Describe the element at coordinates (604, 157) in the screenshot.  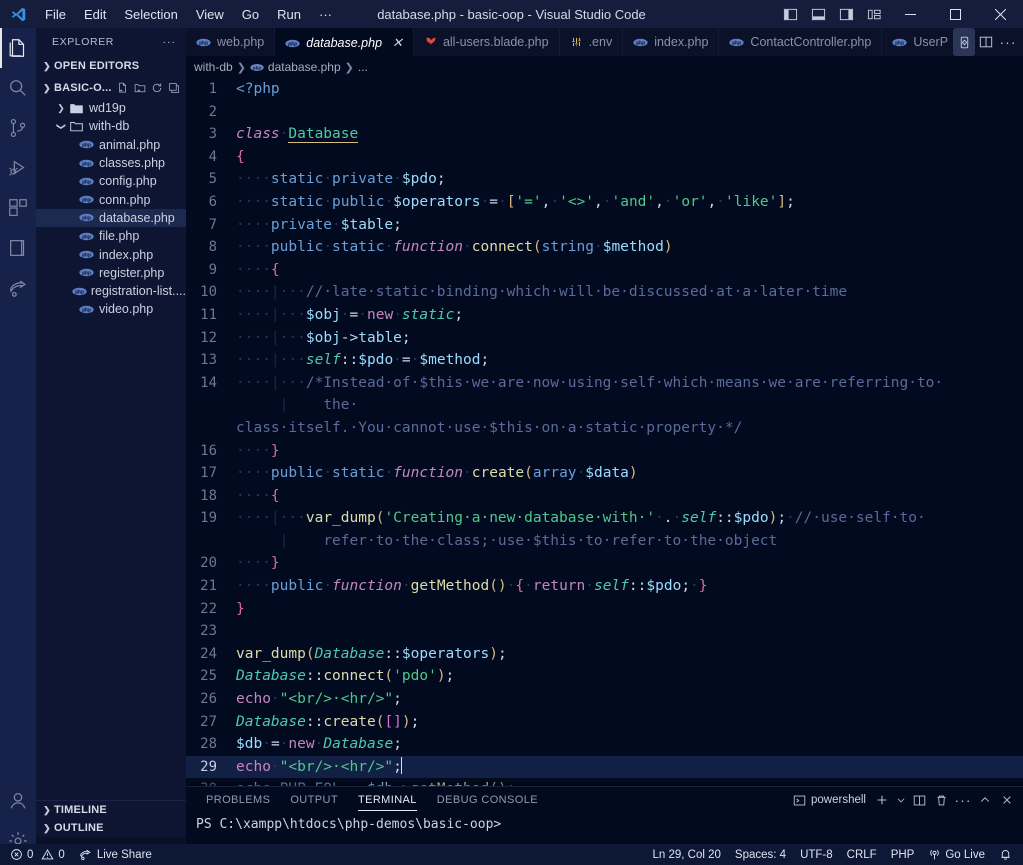
I see `code-line: 4{` at that location.